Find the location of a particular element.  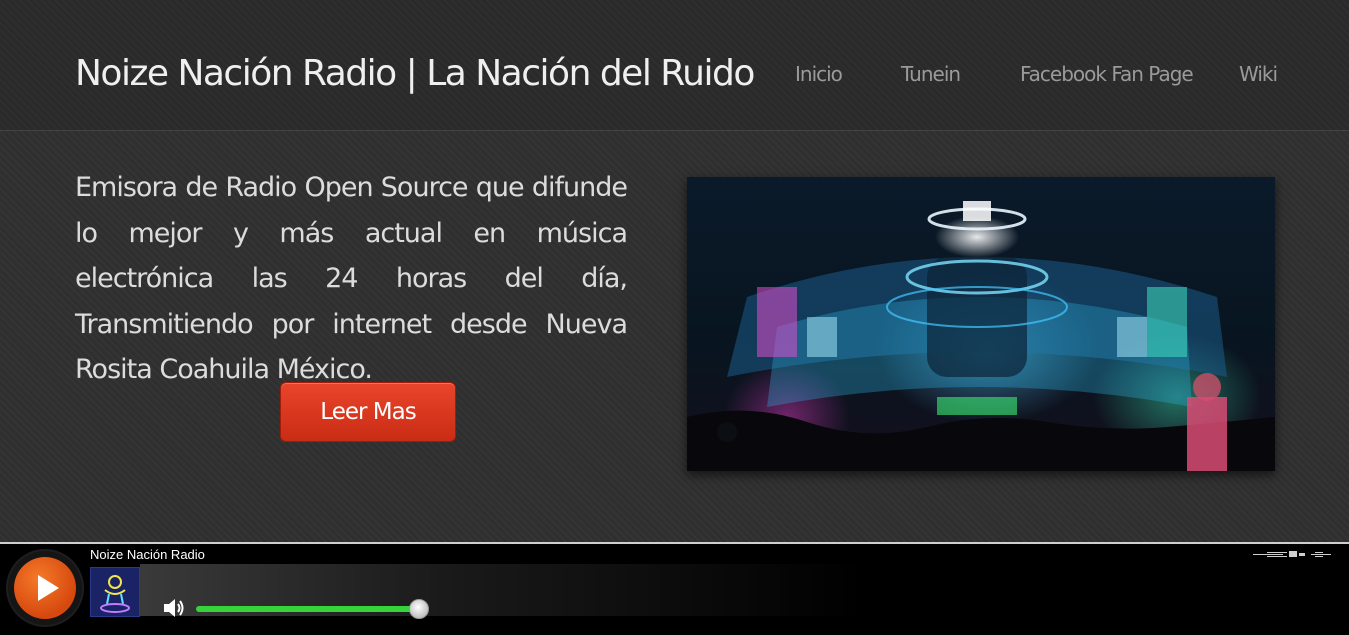

play-button is located at coordinates (45, 588).